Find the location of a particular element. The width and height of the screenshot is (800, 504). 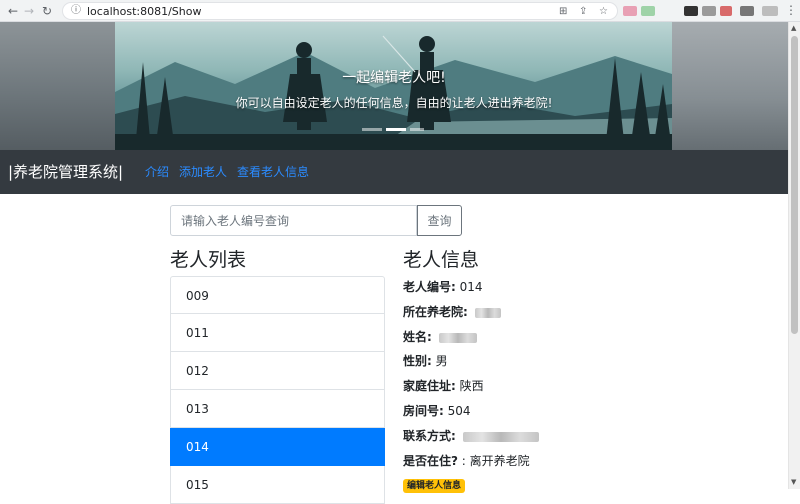

nav-link-add-elder: 添加老人 is located at coordinates (203, 172).